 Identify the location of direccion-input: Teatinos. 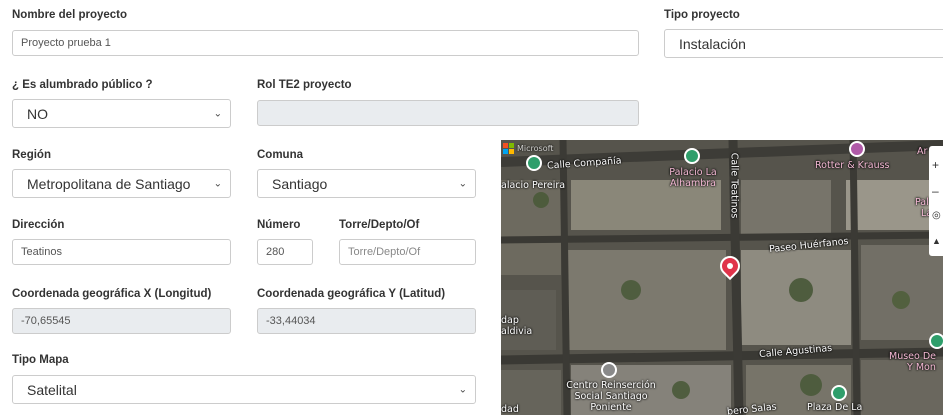
(121, 252).